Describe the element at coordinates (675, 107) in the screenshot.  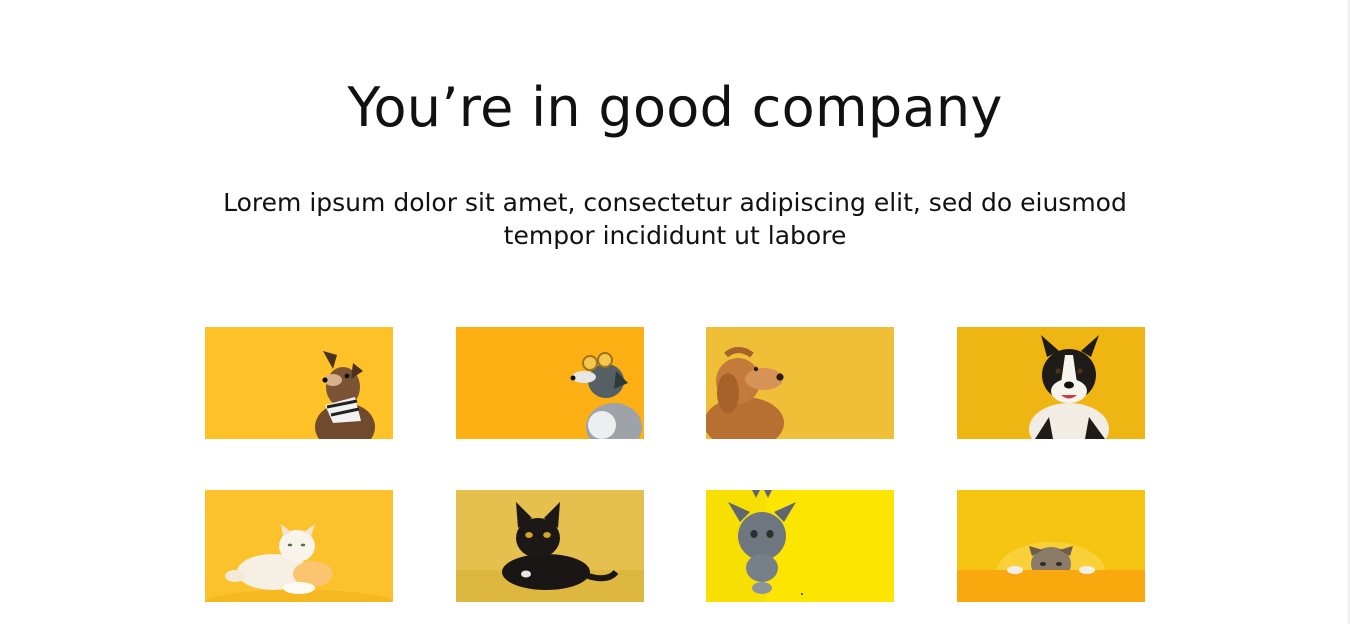
I see `page-title: You’re in good company` at that location.